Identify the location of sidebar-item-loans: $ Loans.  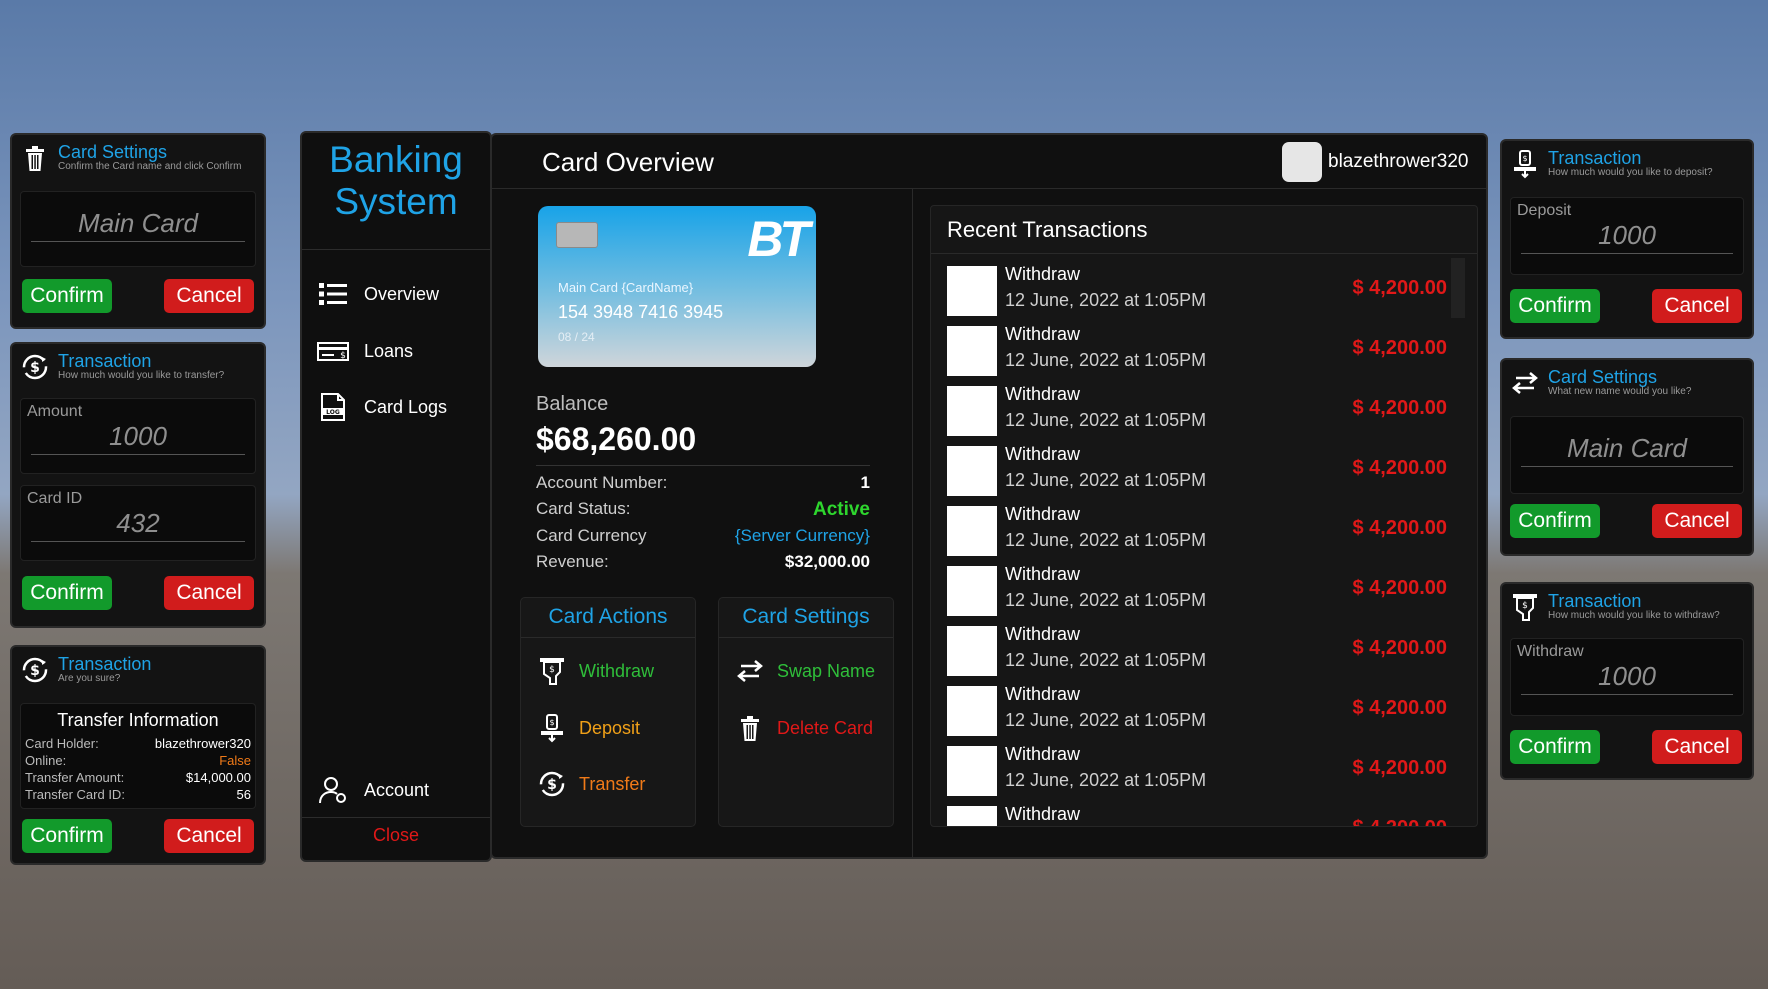
(364, 351).